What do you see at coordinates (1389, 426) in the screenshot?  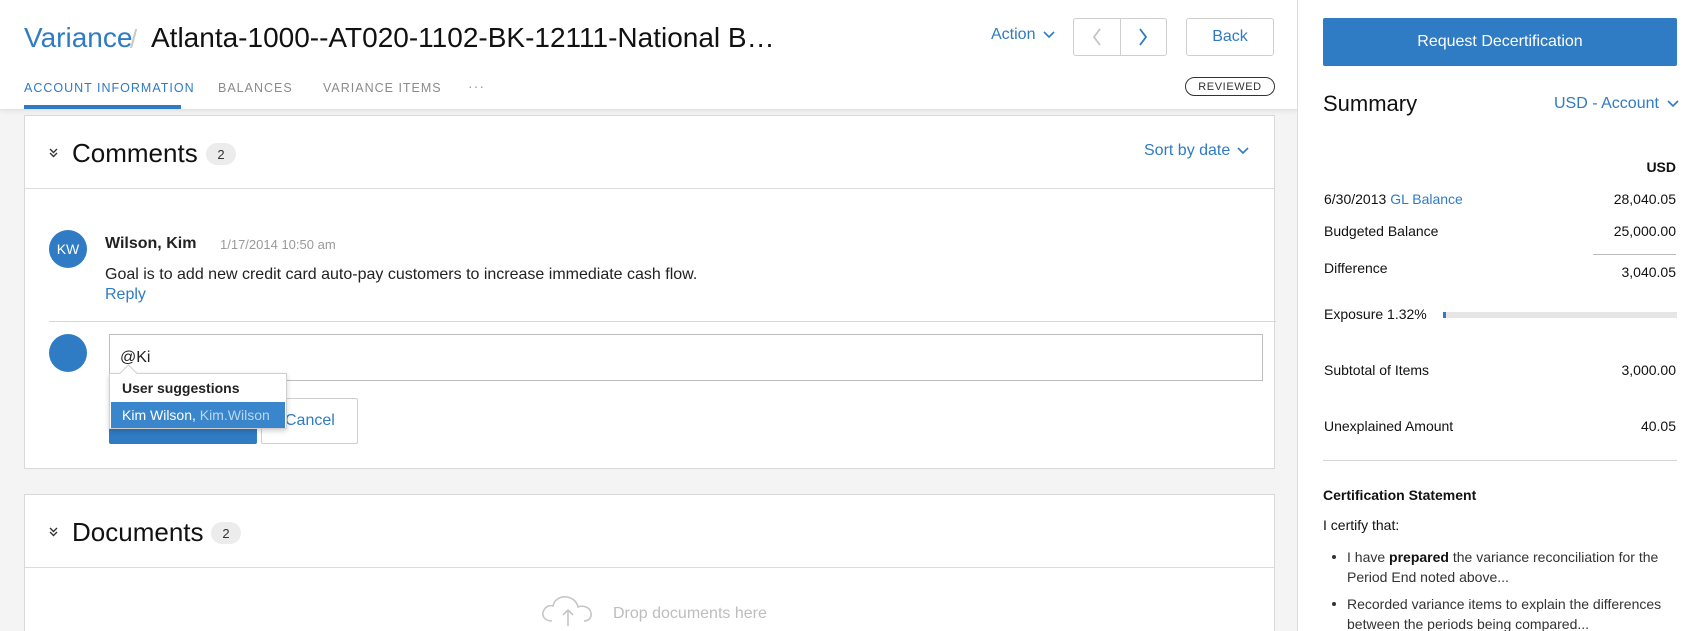 I see `unexplained-amount-label: Unexplained Amount` at bounding box center [1389, 426].